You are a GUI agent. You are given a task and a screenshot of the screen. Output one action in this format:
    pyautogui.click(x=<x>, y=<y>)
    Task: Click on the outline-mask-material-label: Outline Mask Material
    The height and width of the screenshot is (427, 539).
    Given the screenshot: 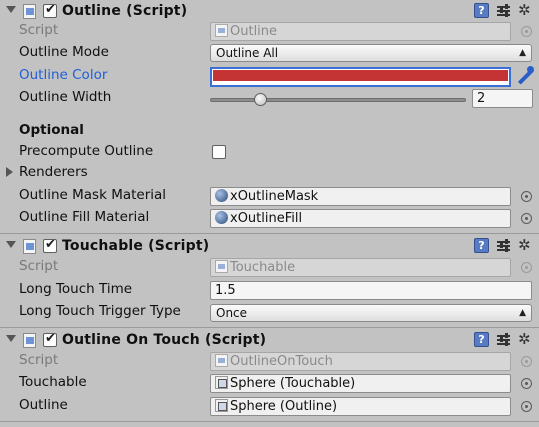 What is the action you would take?
    pyautogui.click(x=93, y=195)
    